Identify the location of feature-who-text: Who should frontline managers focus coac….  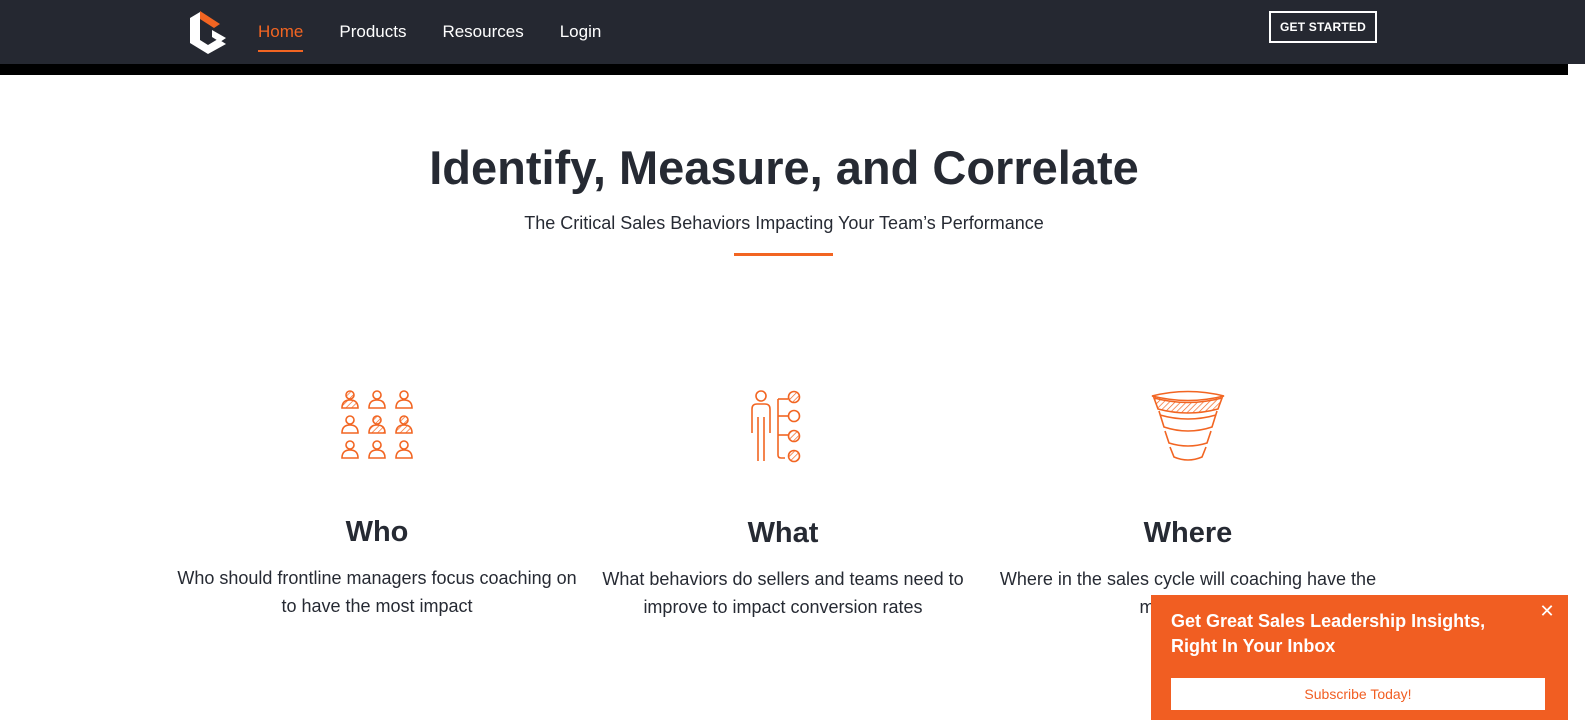
(377, 592).